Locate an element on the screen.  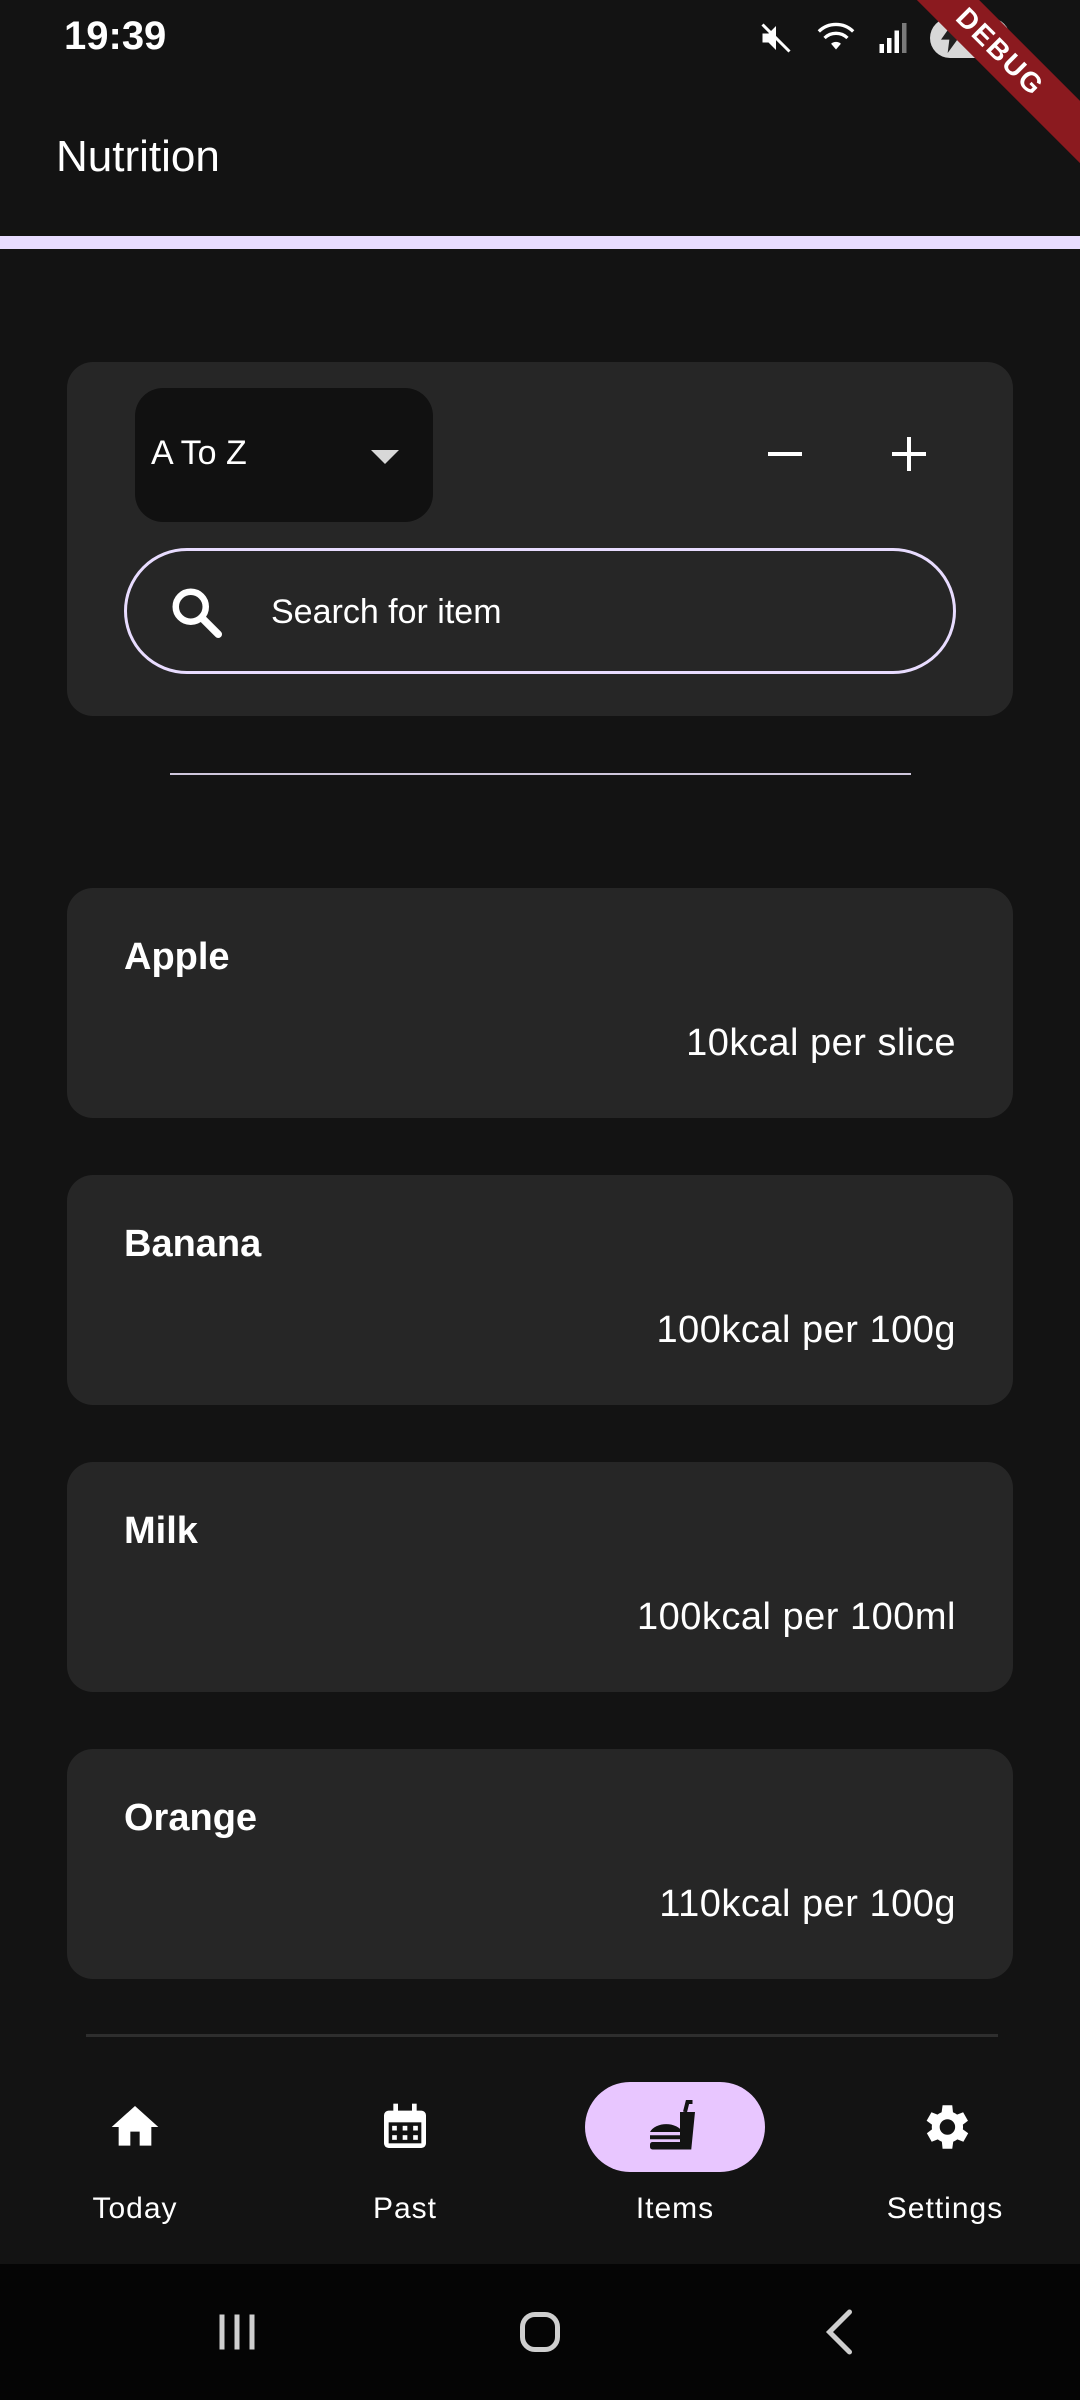
nav-item-settings: Settings is located at coordinates (945, 2162).